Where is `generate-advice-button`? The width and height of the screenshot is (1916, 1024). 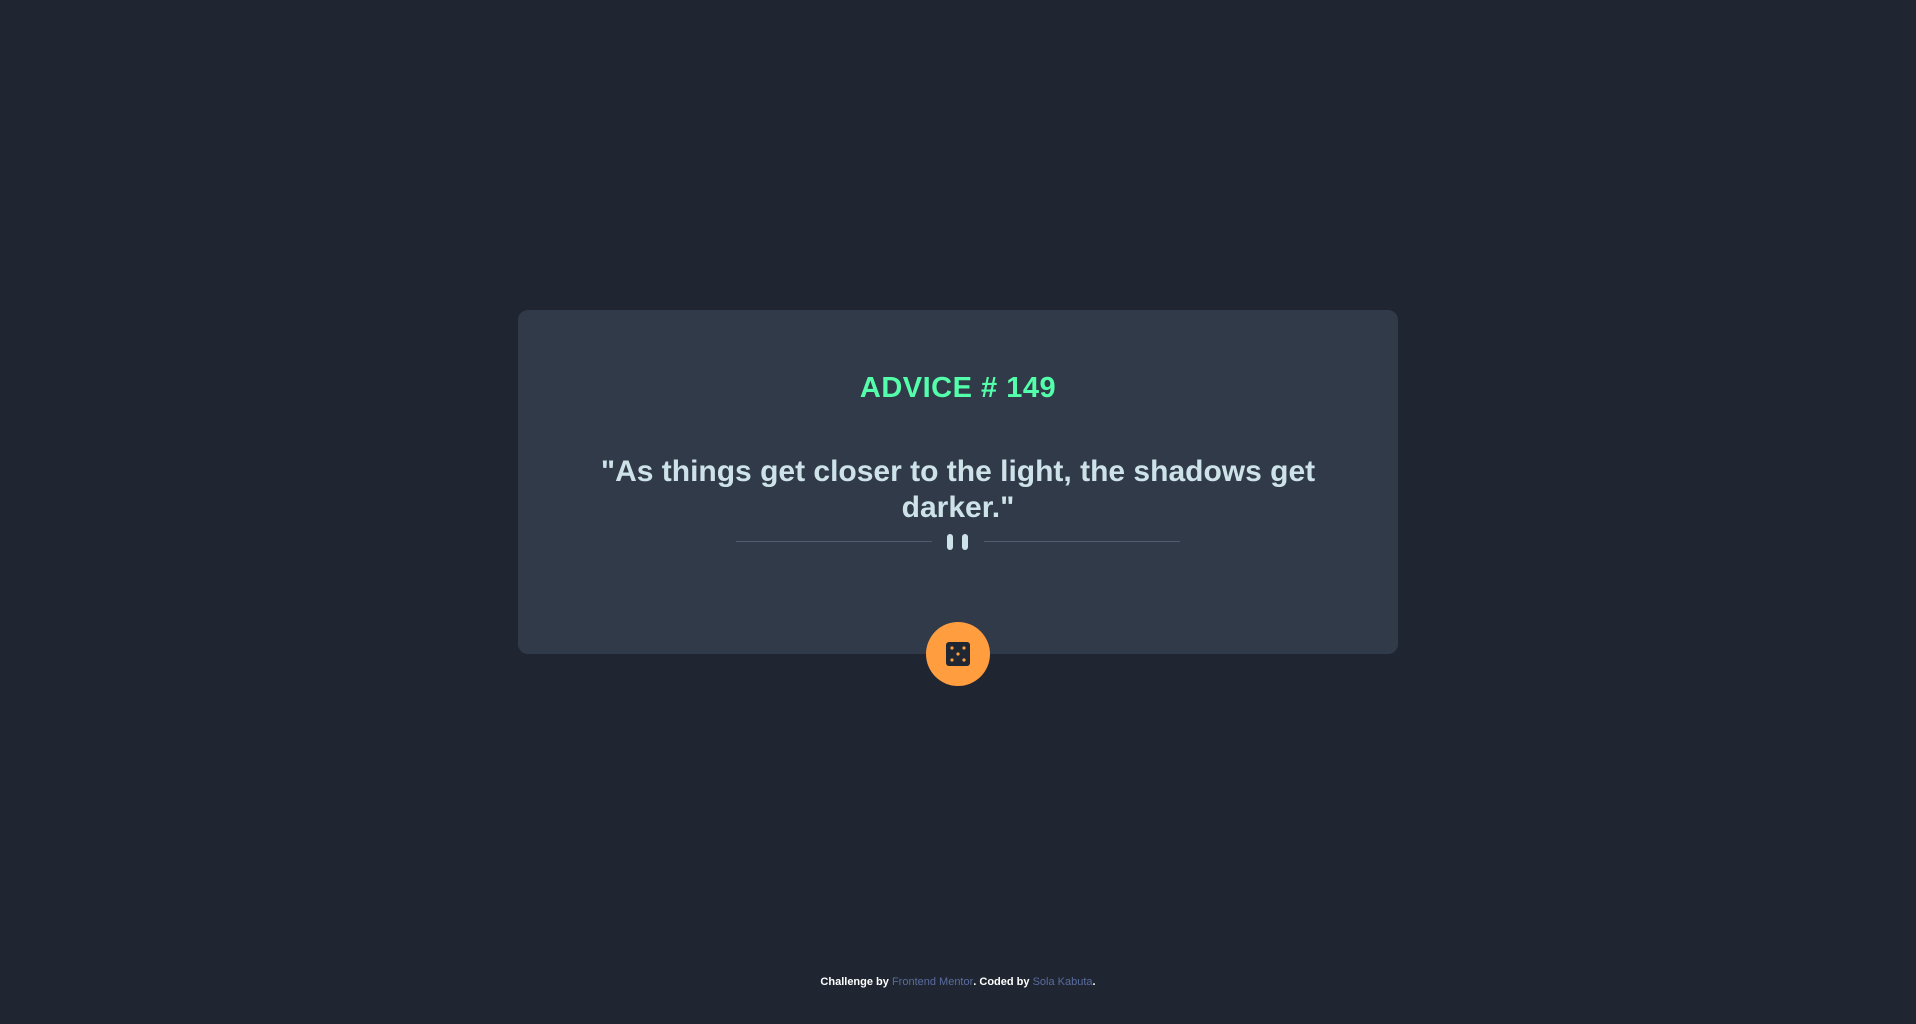 generate-advice-button is located at coordinates (958, 654).